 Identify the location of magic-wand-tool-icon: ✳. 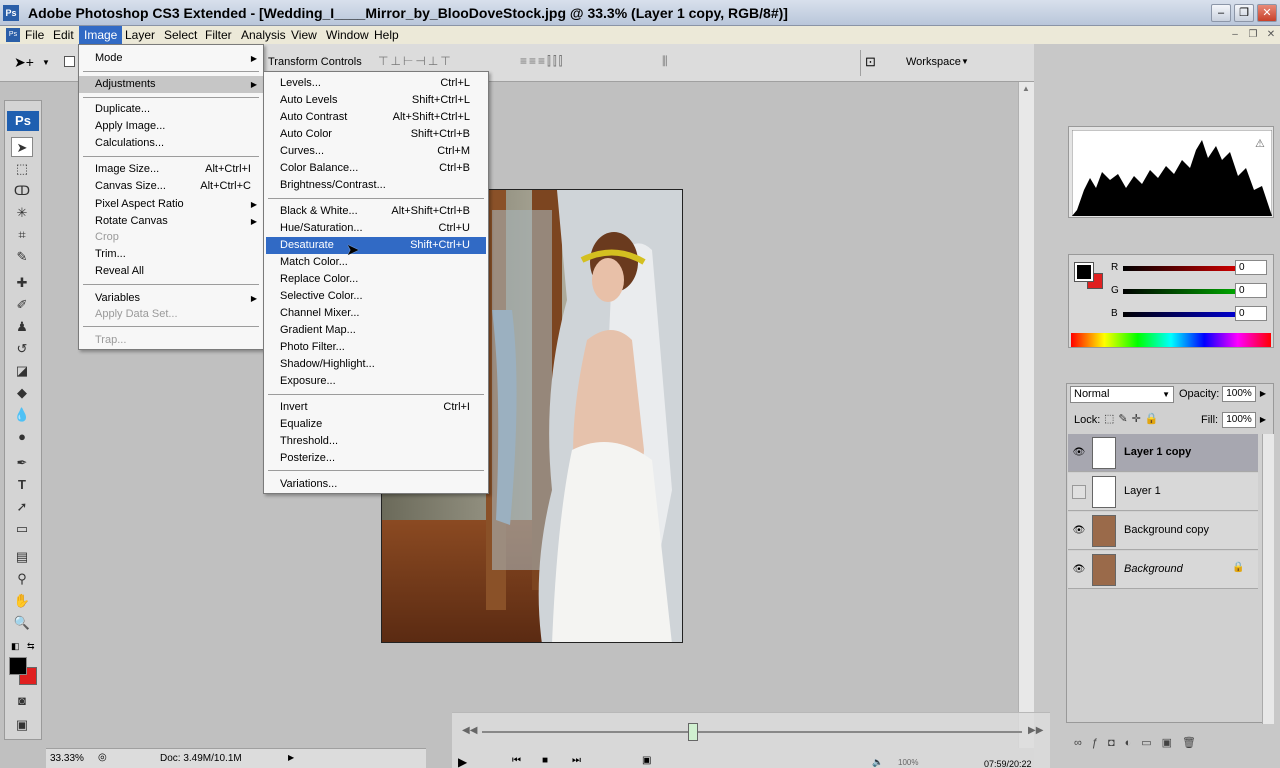
(22, 213).